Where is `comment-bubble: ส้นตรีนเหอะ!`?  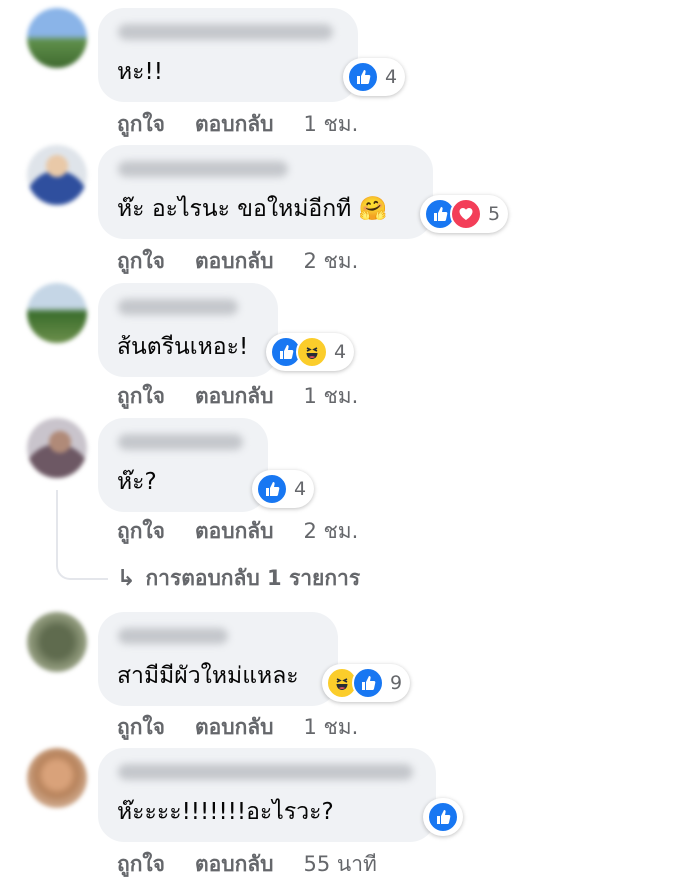 comment-bubble: ส้นตรีนเหอะ! is located at coordinates (188, 330).